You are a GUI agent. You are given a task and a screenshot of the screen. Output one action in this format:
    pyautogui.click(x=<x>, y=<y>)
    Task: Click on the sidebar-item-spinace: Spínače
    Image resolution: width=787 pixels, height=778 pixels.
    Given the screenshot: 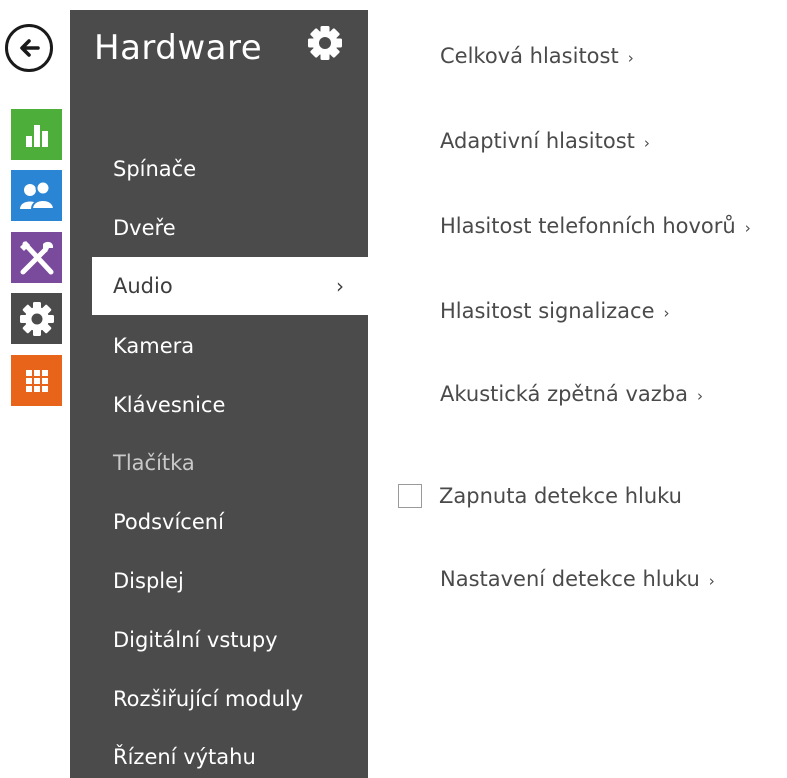 What is the action you would take?
    pyautogui.click(x=219, y=169)
    